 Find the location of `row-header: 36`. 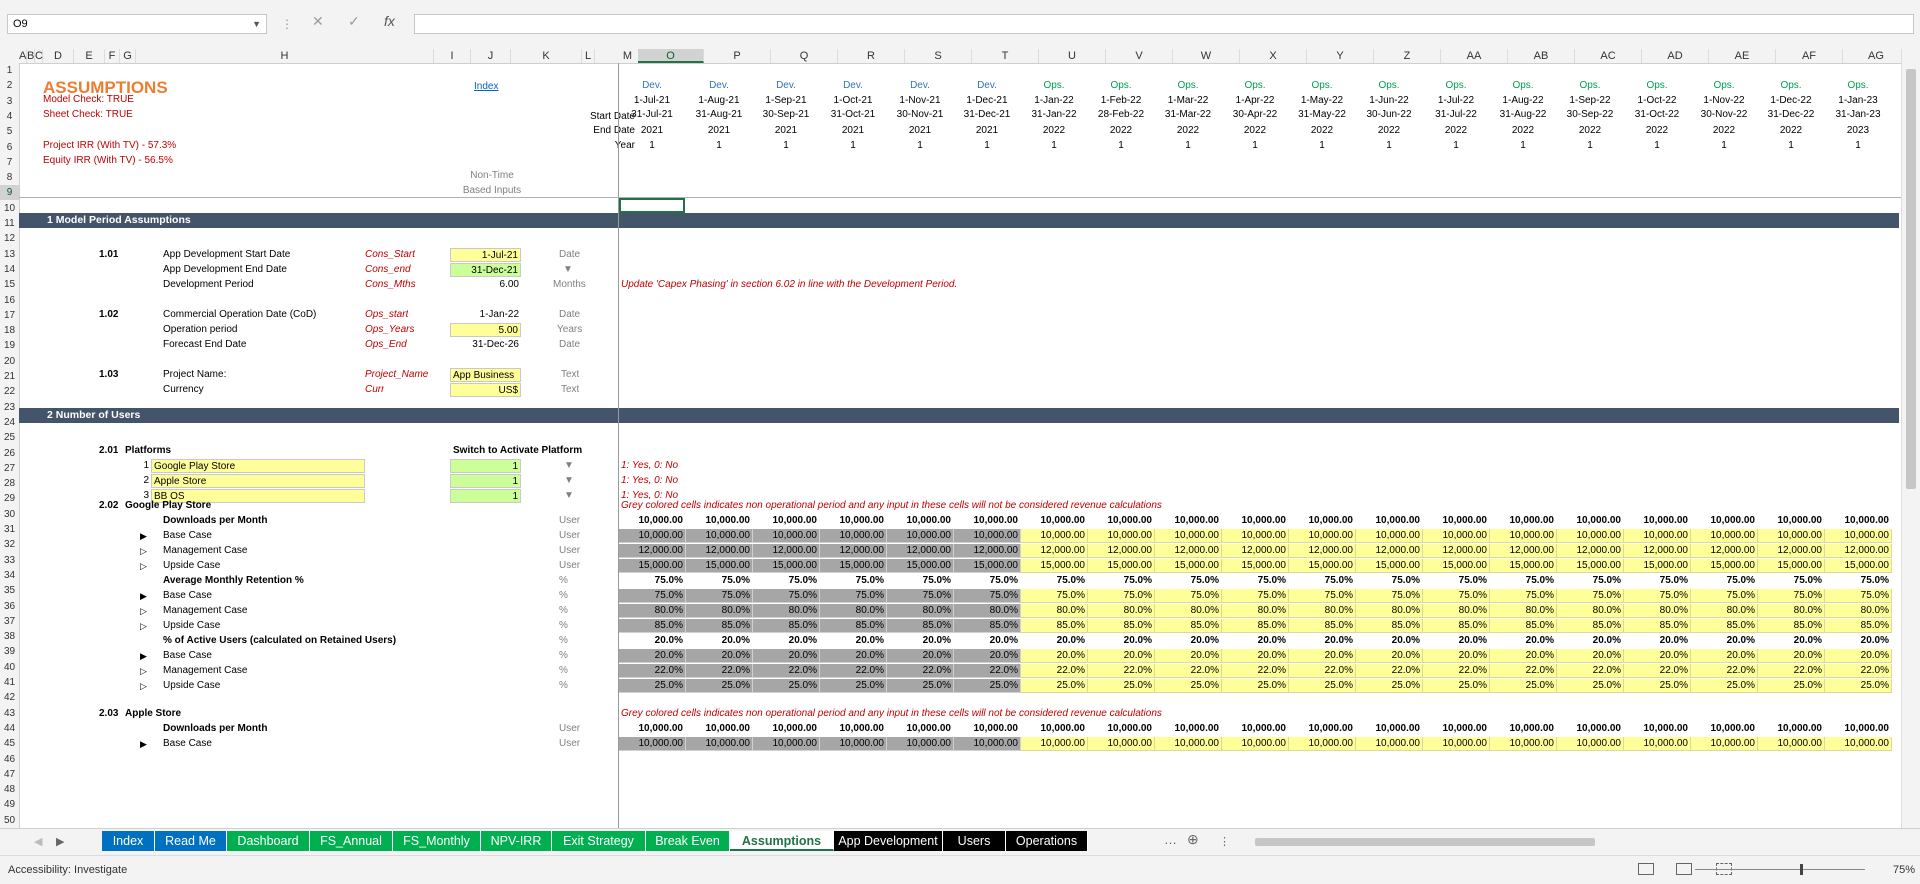

row-header: 36 is located at coordinates (9, 606).